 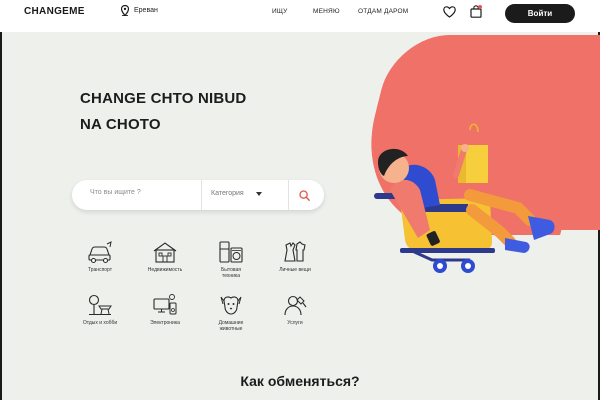 I want to click on house-icon, so click(x=165, y=252).